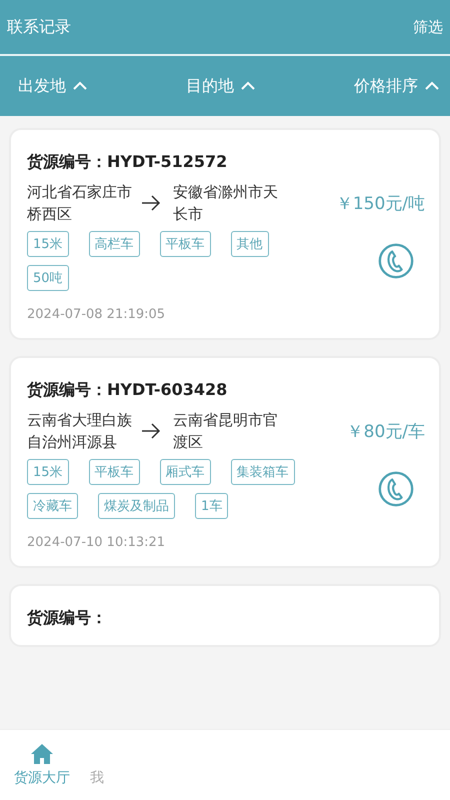  I want to click on page-title: 联系记录, so click(39, 27).